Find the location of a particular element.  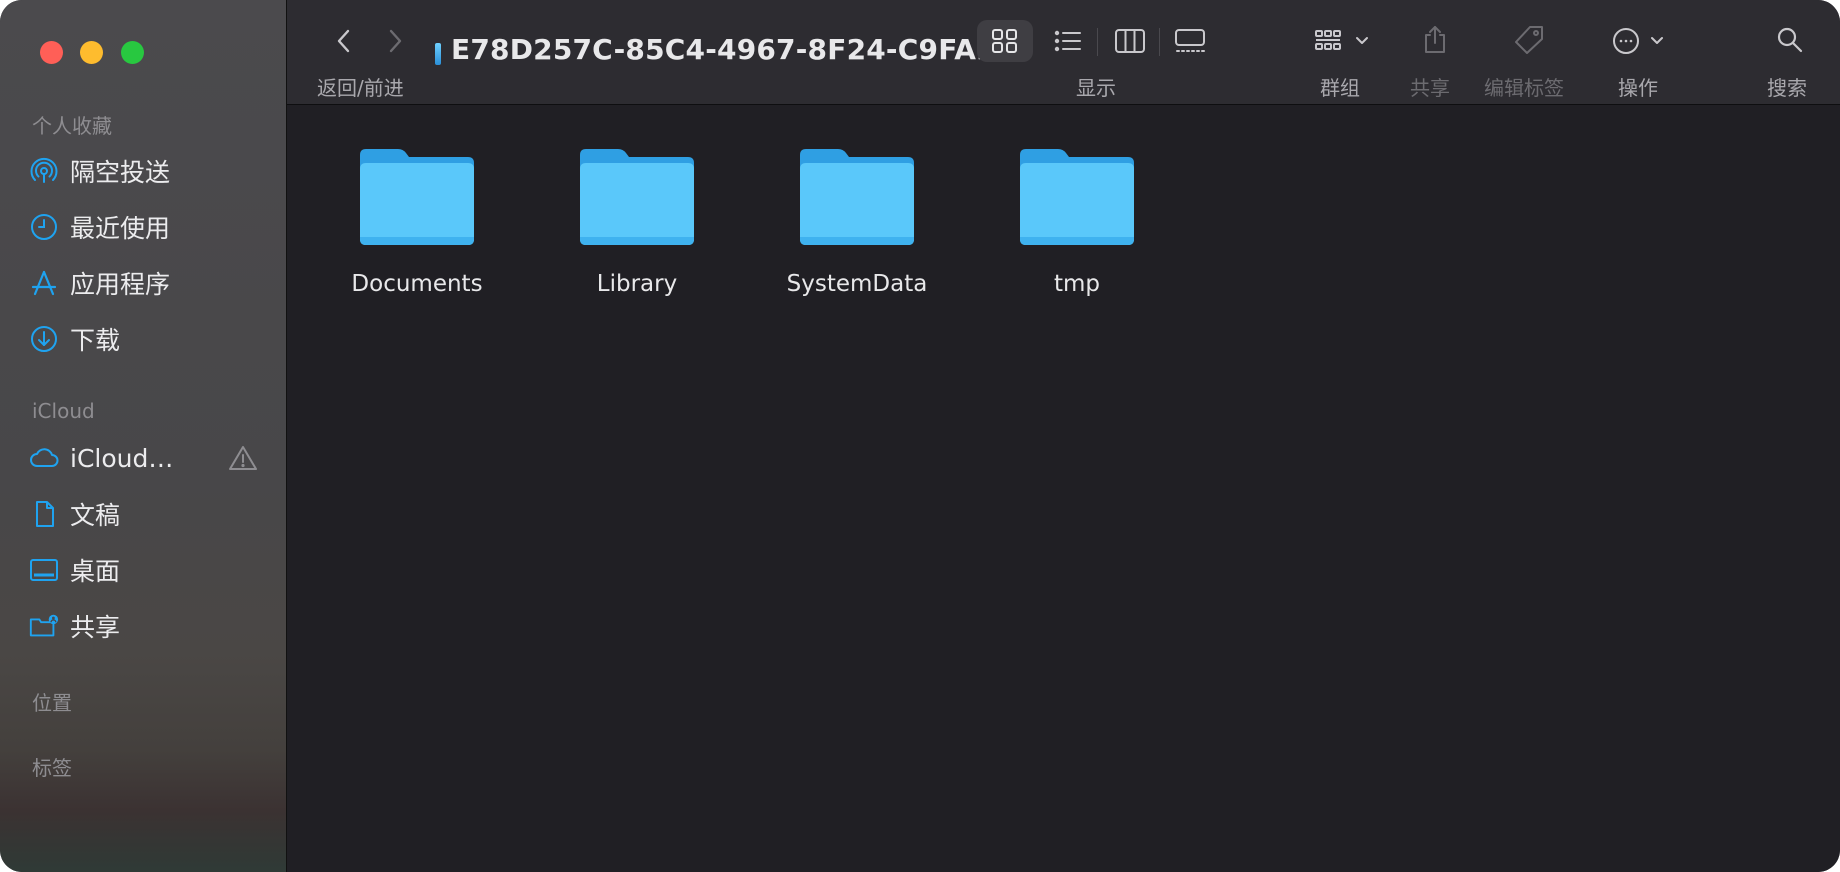

locations-header: 位置 is located at coordinates (52, 701).